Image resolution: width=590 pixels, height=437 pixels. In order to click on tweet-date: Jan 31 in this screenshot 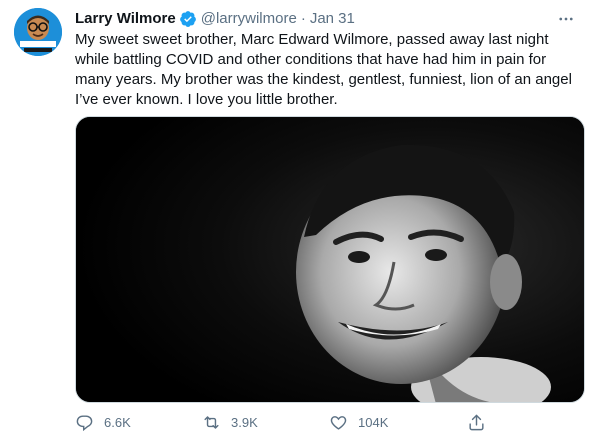, I will do `click(332, 19)`.